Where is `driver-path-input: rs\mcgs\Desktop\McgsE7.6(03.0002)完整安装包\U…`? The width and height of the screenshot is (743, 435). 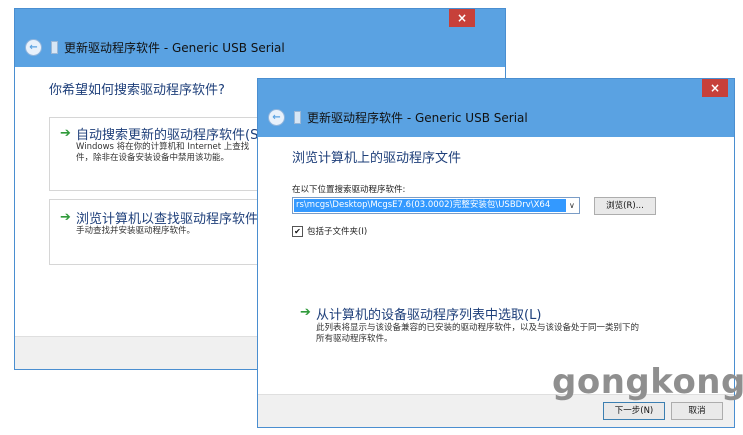 driver-path-input: rs\mcgs\Desktop\McgsE7.6(03.0002)完整安装包\U… is located at coordinates (430, 205).